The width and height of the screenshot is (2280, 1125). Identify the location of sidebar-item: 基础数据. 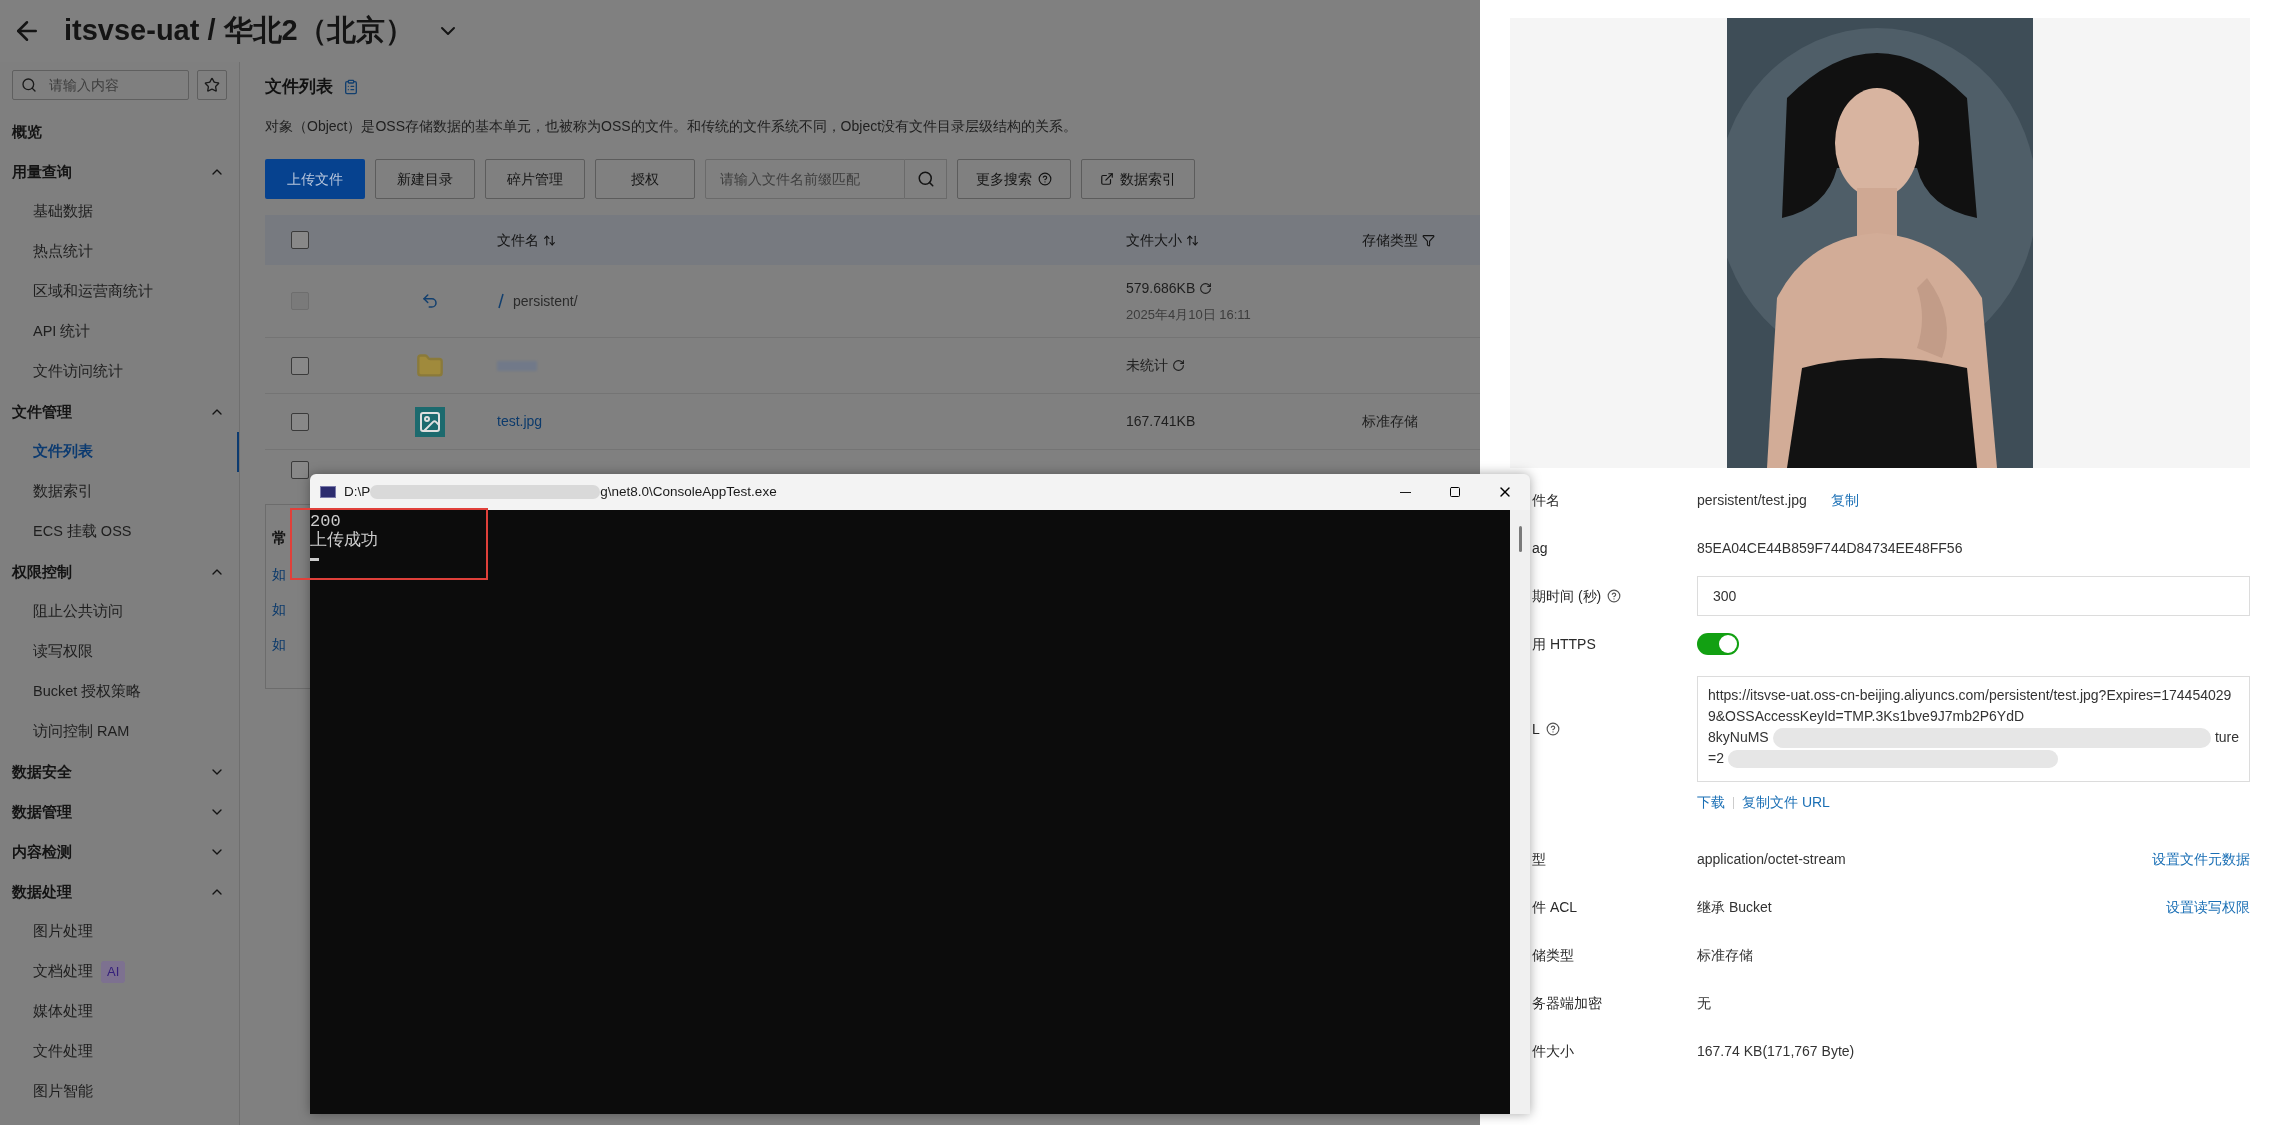
(63, 212).